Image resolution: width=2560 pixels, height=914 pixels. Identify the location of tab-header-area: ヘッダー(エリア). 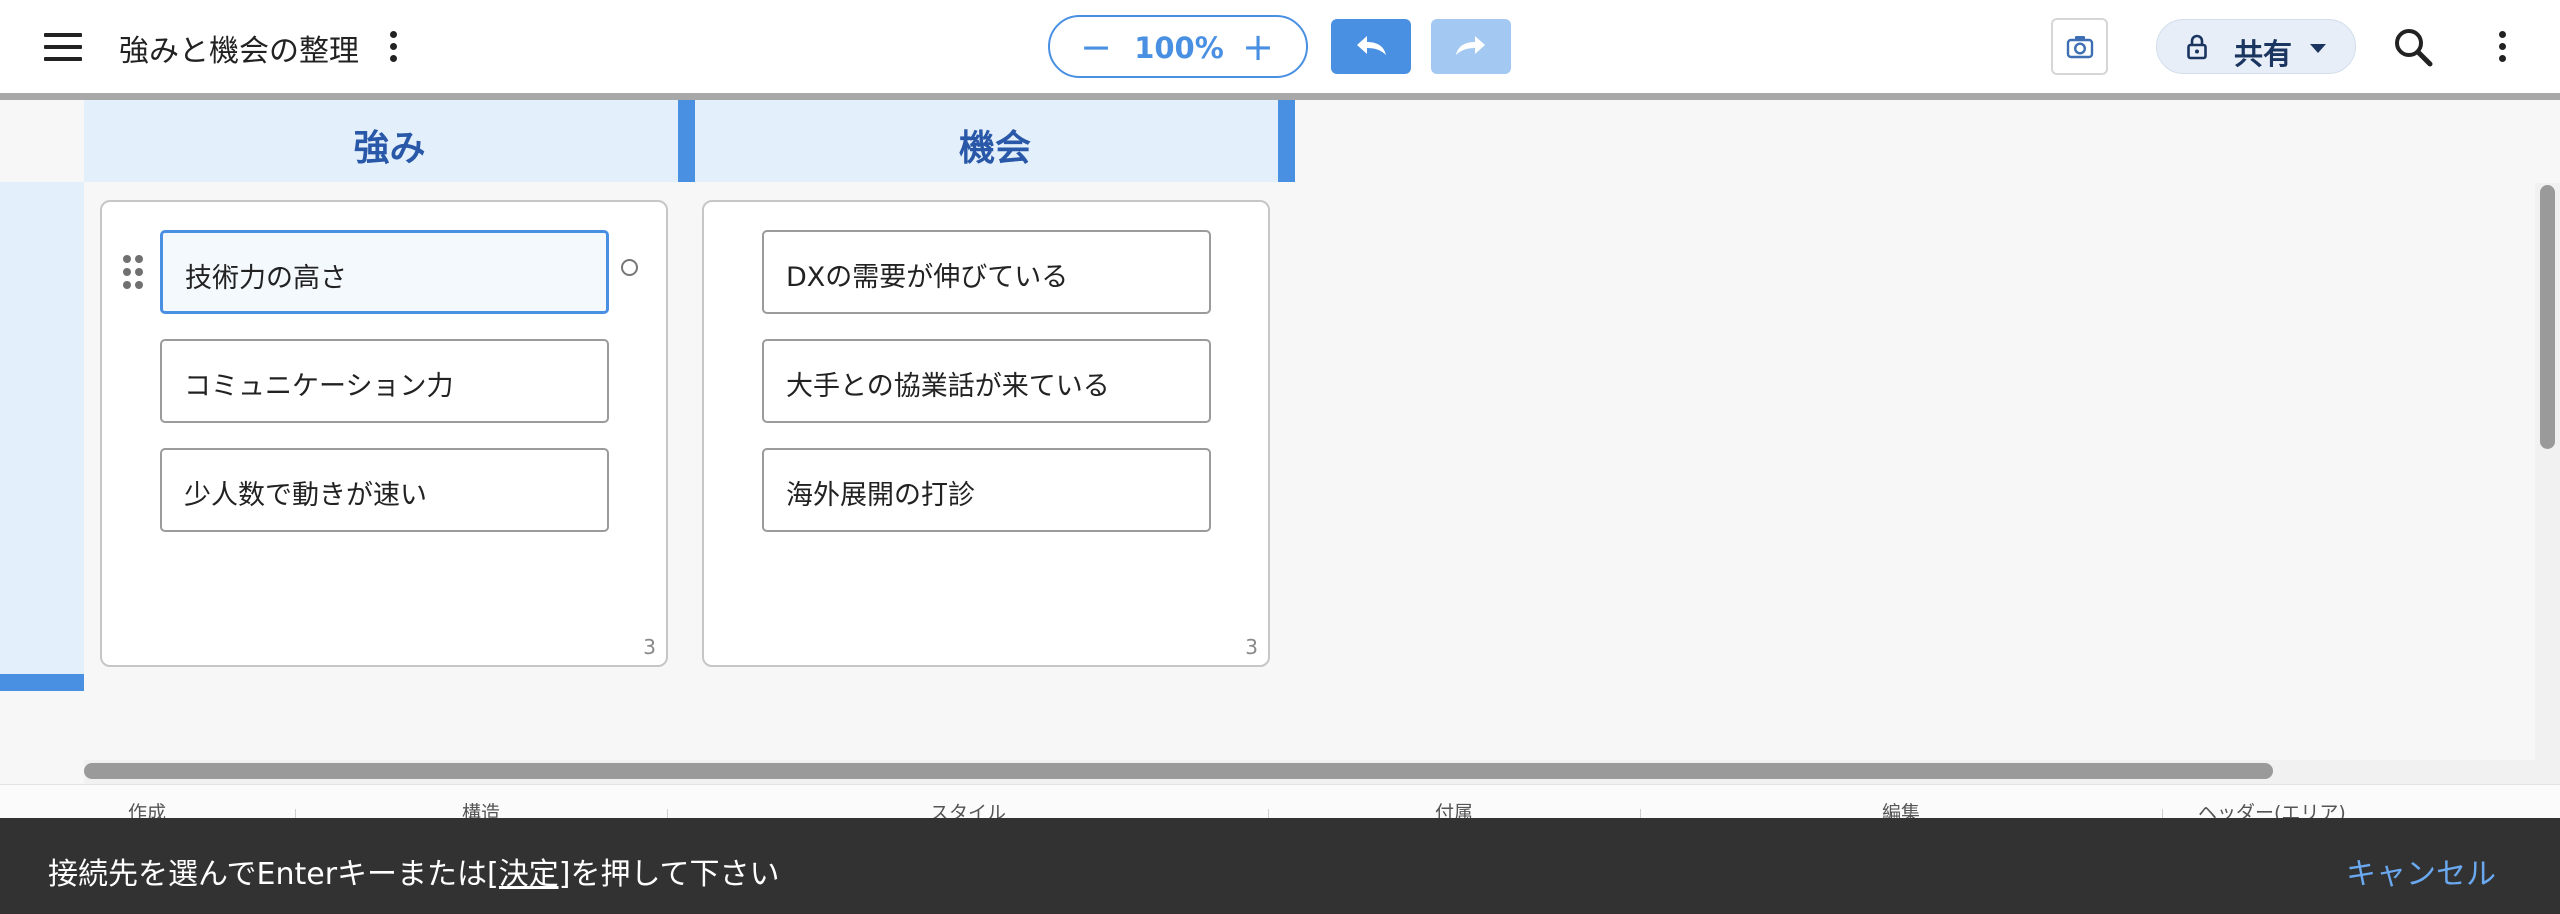
(2272, 808).